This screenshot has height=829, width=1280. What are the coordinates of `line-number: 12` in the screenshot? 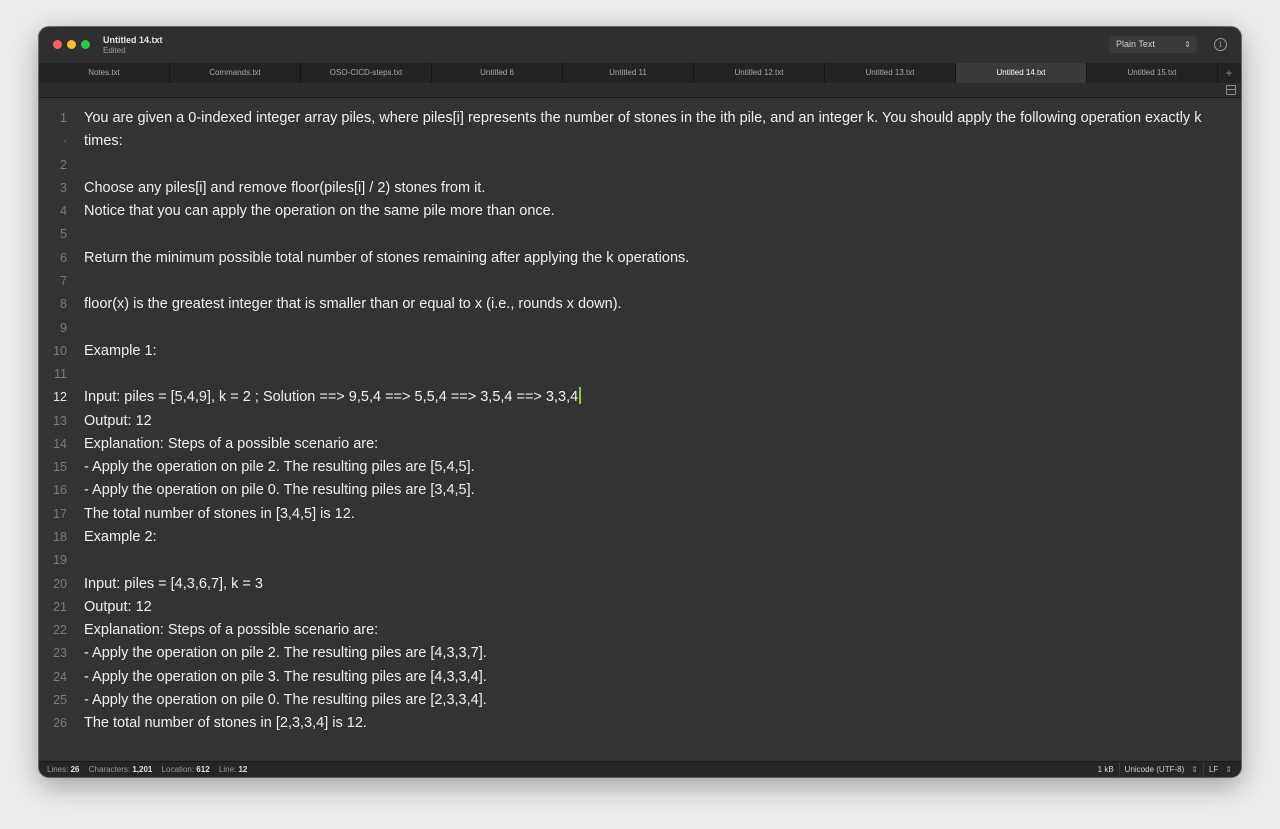 It's located at (60, 397).